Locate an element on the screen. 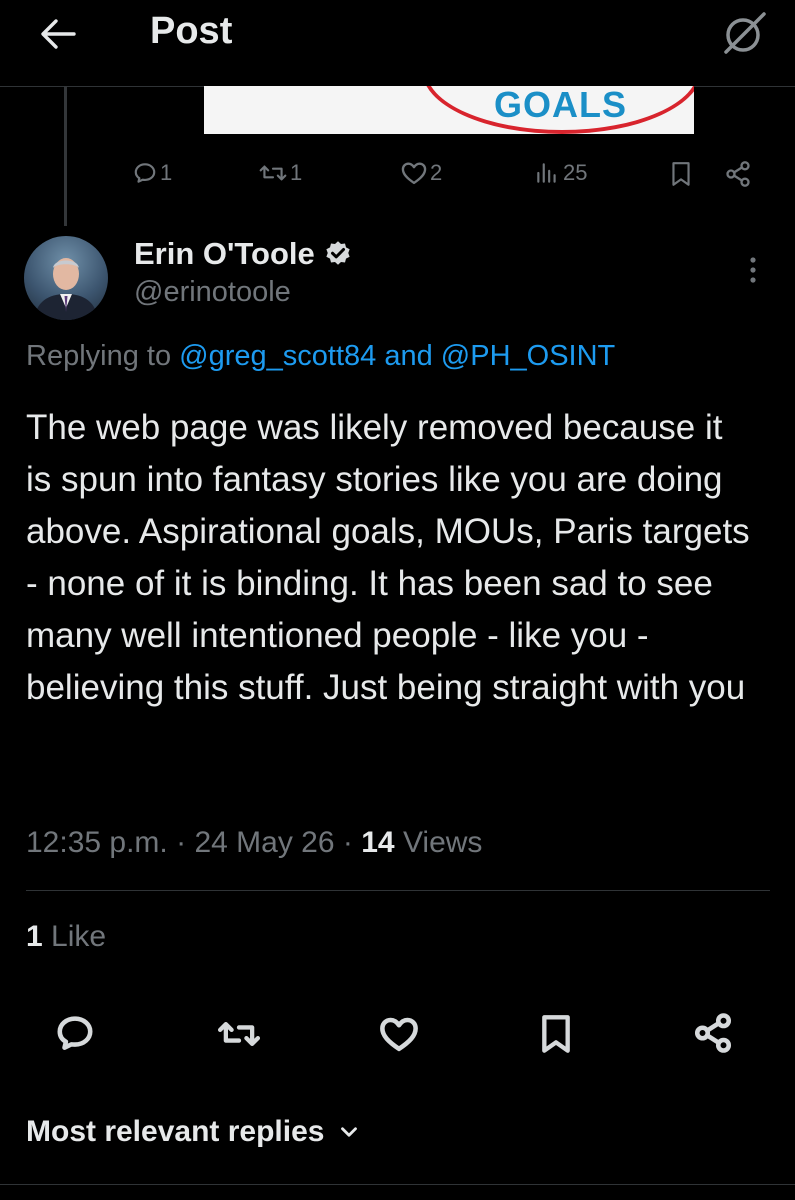 The width and height of the screenshot is (795, 1200). parent-repost-count: 1 is located at coordinates (296, 172).